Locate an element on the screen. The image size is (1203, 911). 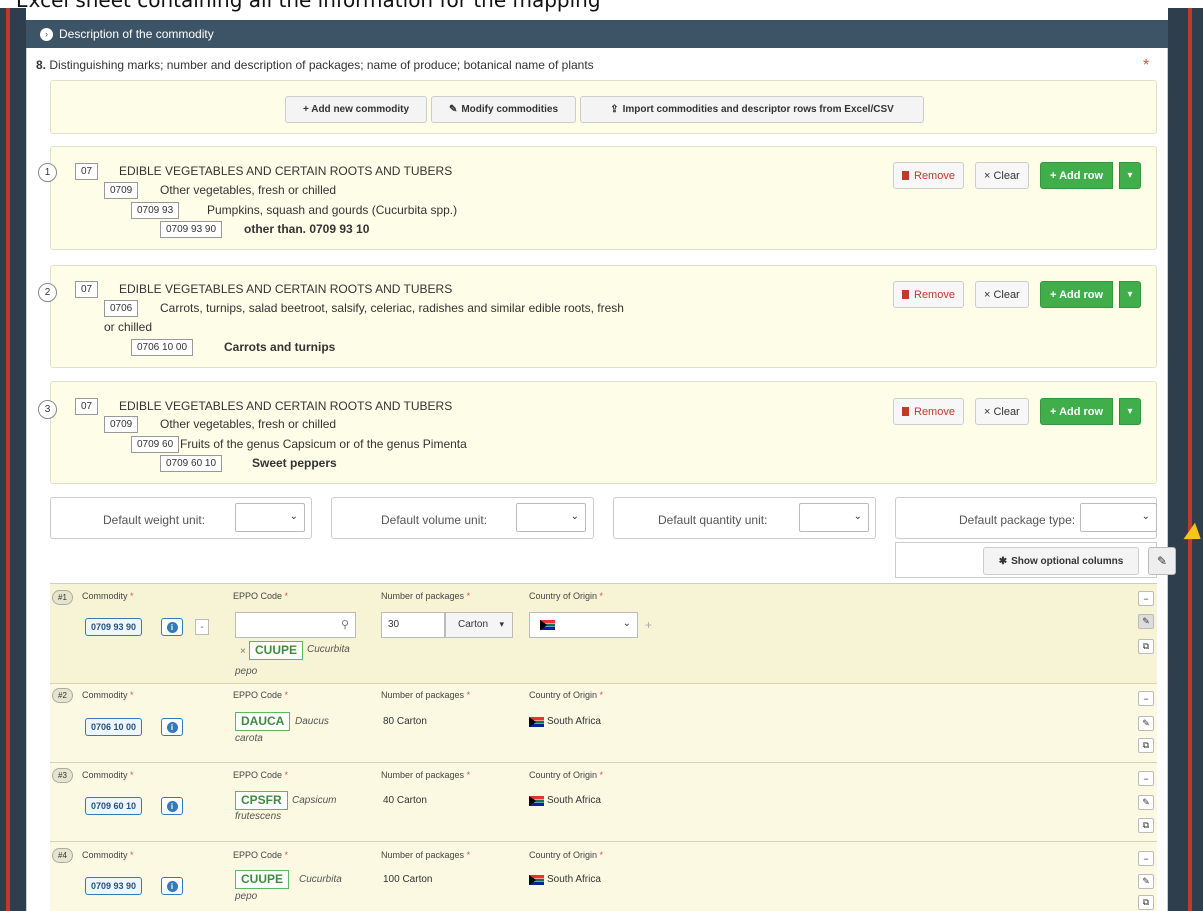
hs-description: Sweet peppers is located at coordinates (294, 463).